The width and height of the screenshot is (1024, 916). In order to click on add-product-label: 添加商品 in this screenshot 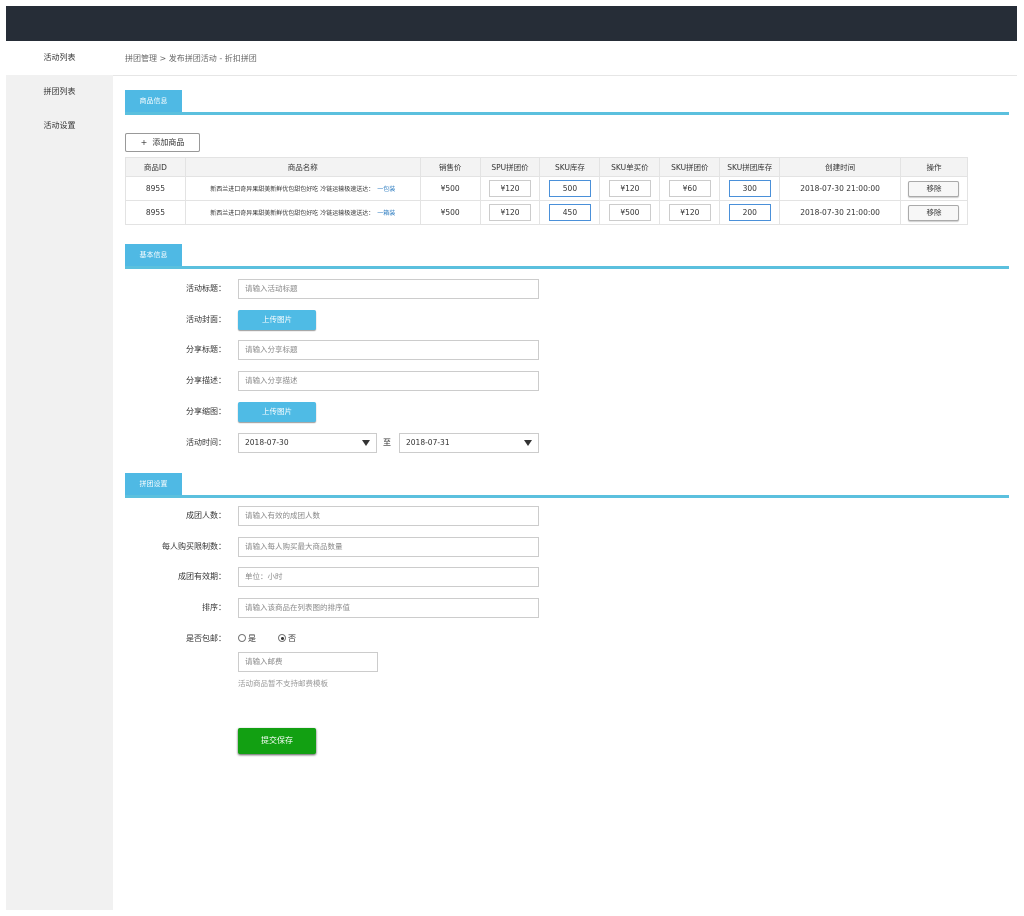, I will do `click(168, 142)`.